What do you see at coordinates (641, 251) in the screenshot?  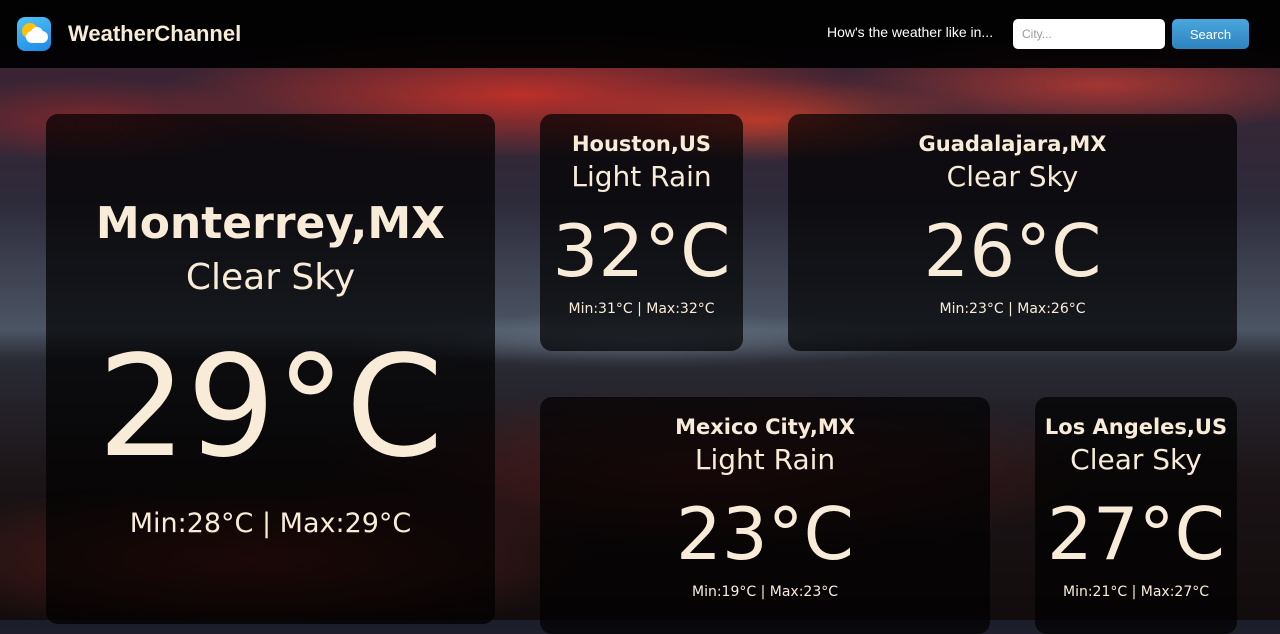 I see `temperature: 32°C` at bounding box center [641, 251].